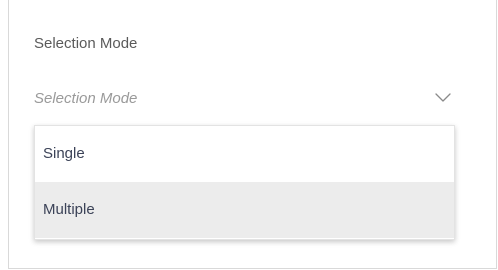 This screenshot has width=498, height=270. Describe the element at coordinates (69, 209) in the screenshot. I see `option-multiple-label: Multiple` at that location.